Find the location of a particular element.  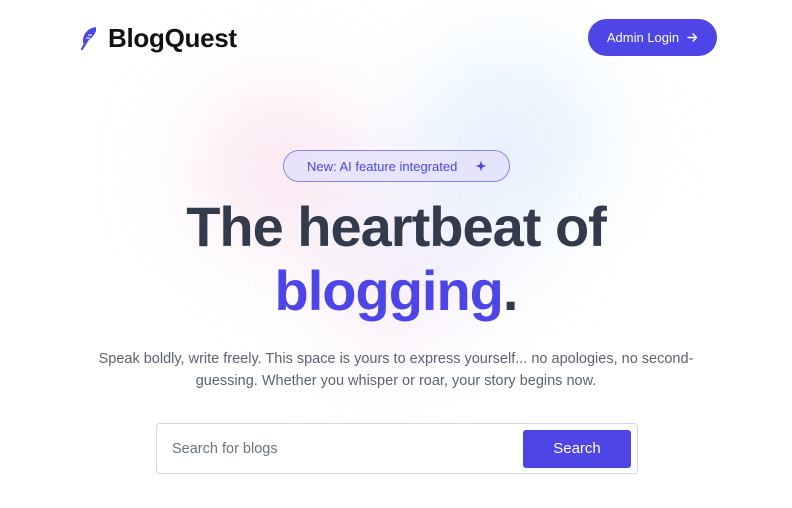

hero-title-accent: blogging is located at coordinates (389, 290).